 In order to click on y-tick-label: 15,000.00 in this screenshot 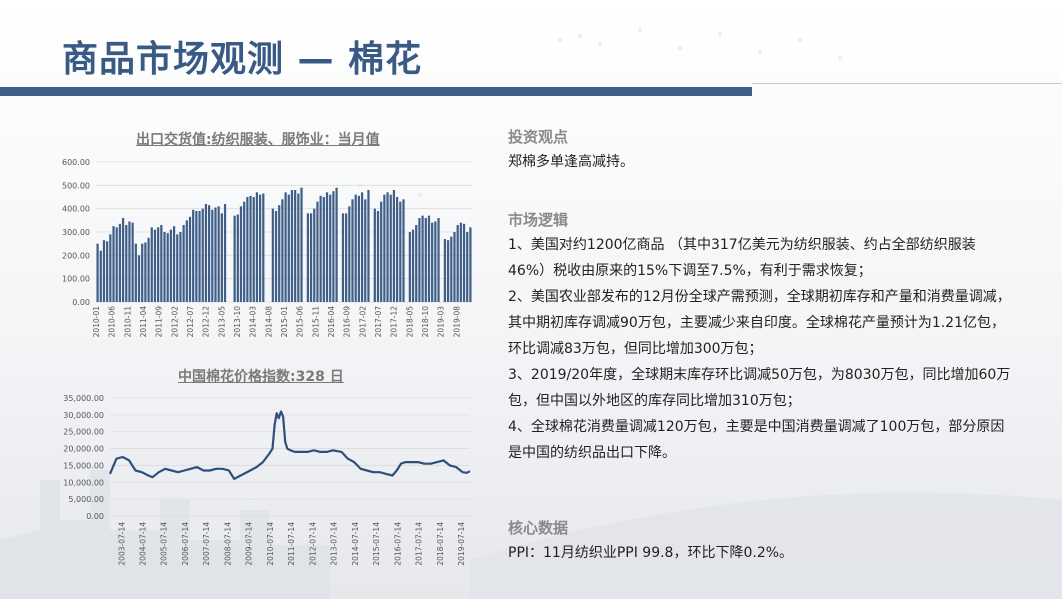, I will do `click(83, 465)`.